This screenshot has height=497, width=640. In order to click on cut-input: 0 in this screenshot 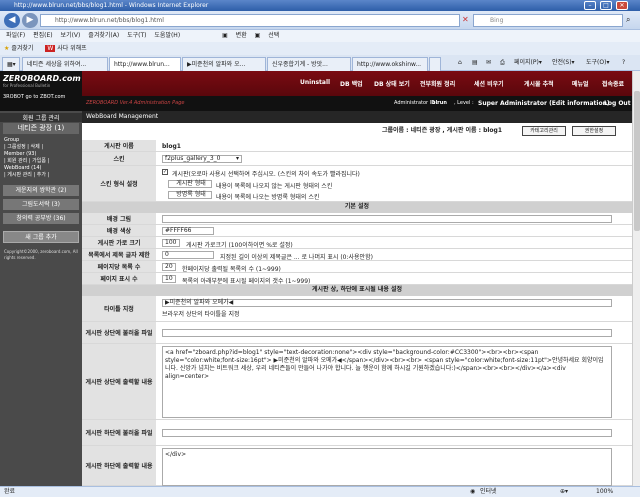, I will do `click(188, 255)`.